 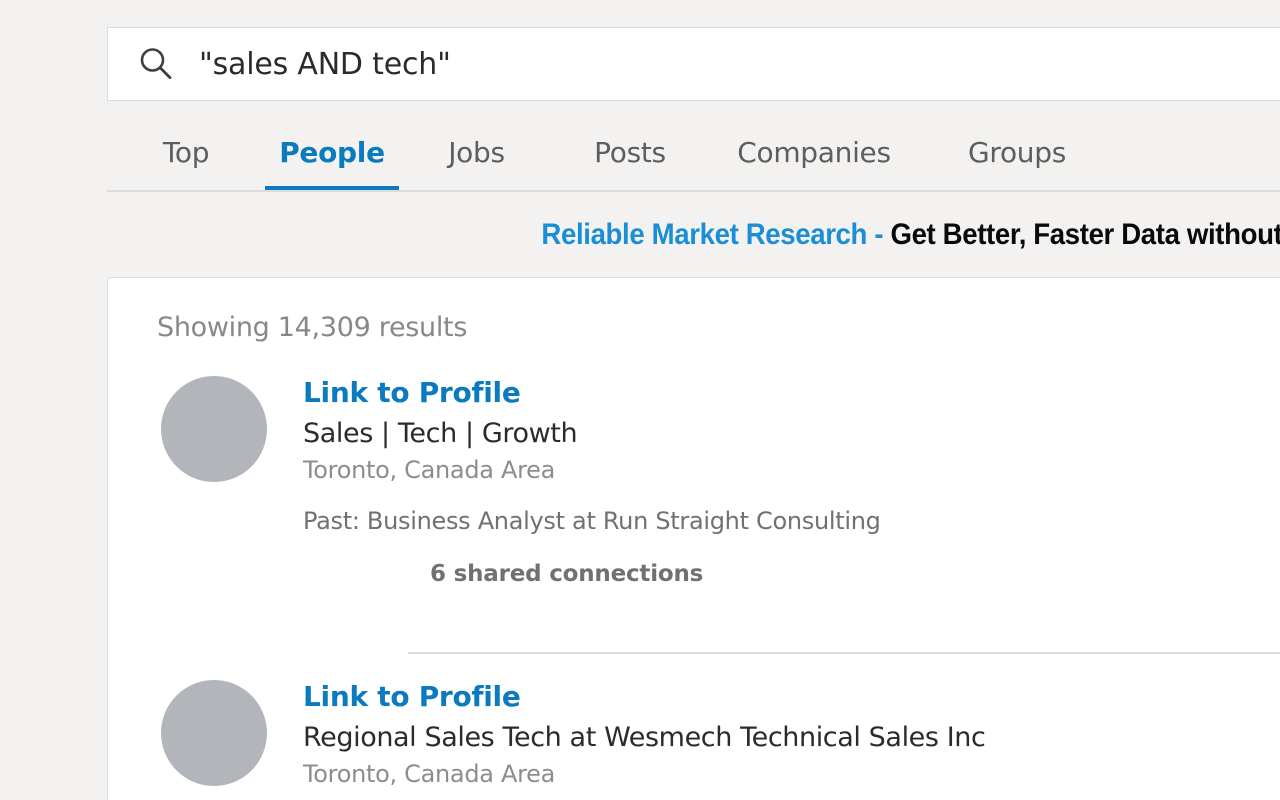 I want to click on tab-groups: Groups, so click(x=1017, y=152).